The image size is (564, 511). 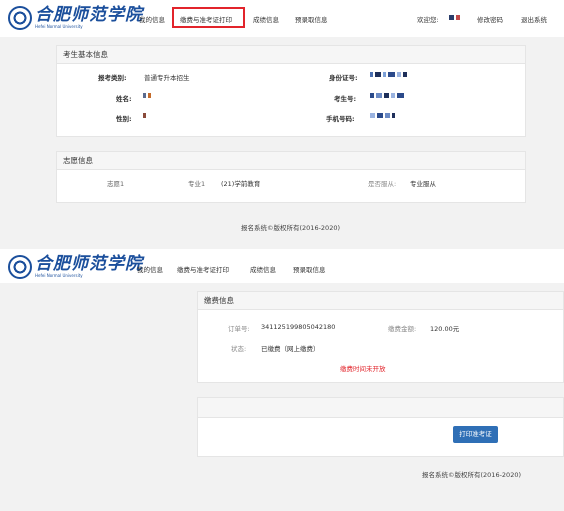 What do you see at coordinates (382, 115) in the screenshot?
I see `redacted-phone` at bounding box center [382, 115].